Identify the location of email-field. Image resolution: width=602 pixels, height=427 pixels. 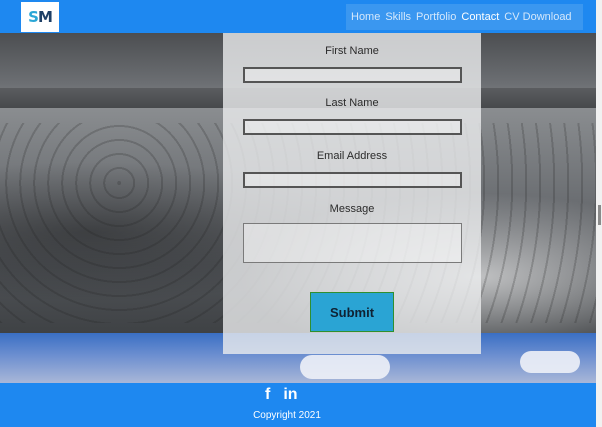
(352, 180).